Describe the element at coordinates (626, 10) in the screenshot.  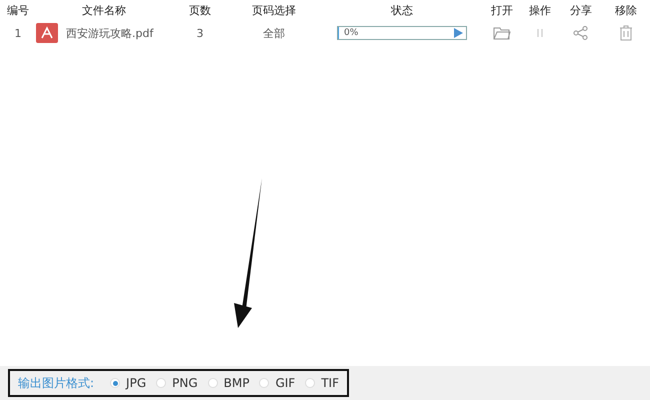
I see `column-header: 移除` at that location.